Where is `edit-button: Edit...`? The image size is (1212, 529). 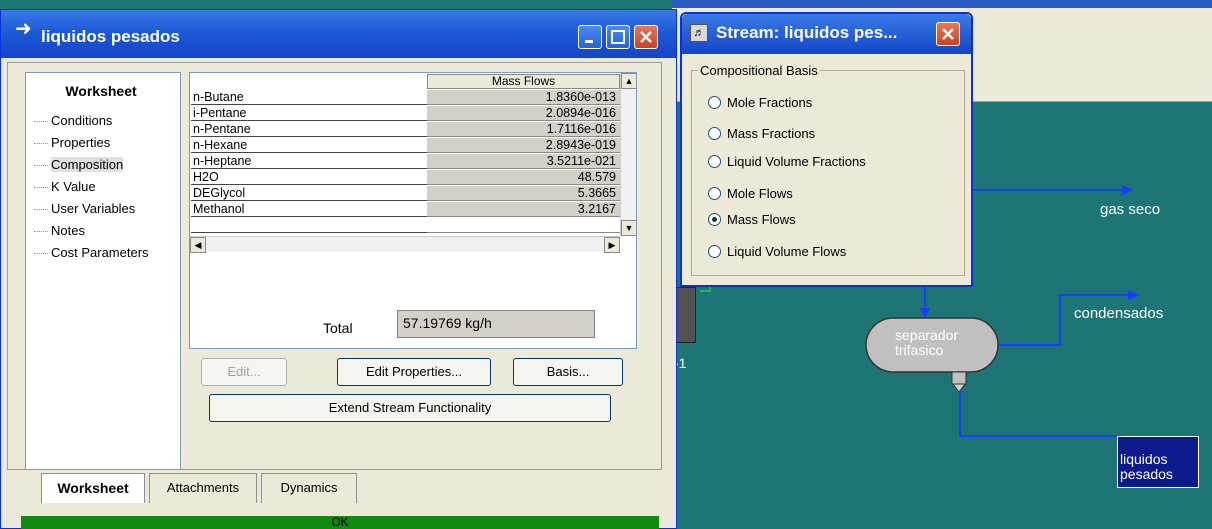 edit-button: Edit... is located at coordinates (244, 372).